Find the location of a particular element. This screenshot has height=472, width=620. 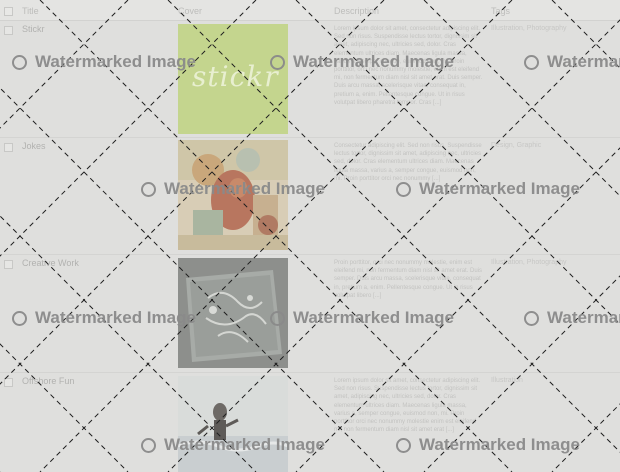

cover-illustration is located at coordinates (233, 424).